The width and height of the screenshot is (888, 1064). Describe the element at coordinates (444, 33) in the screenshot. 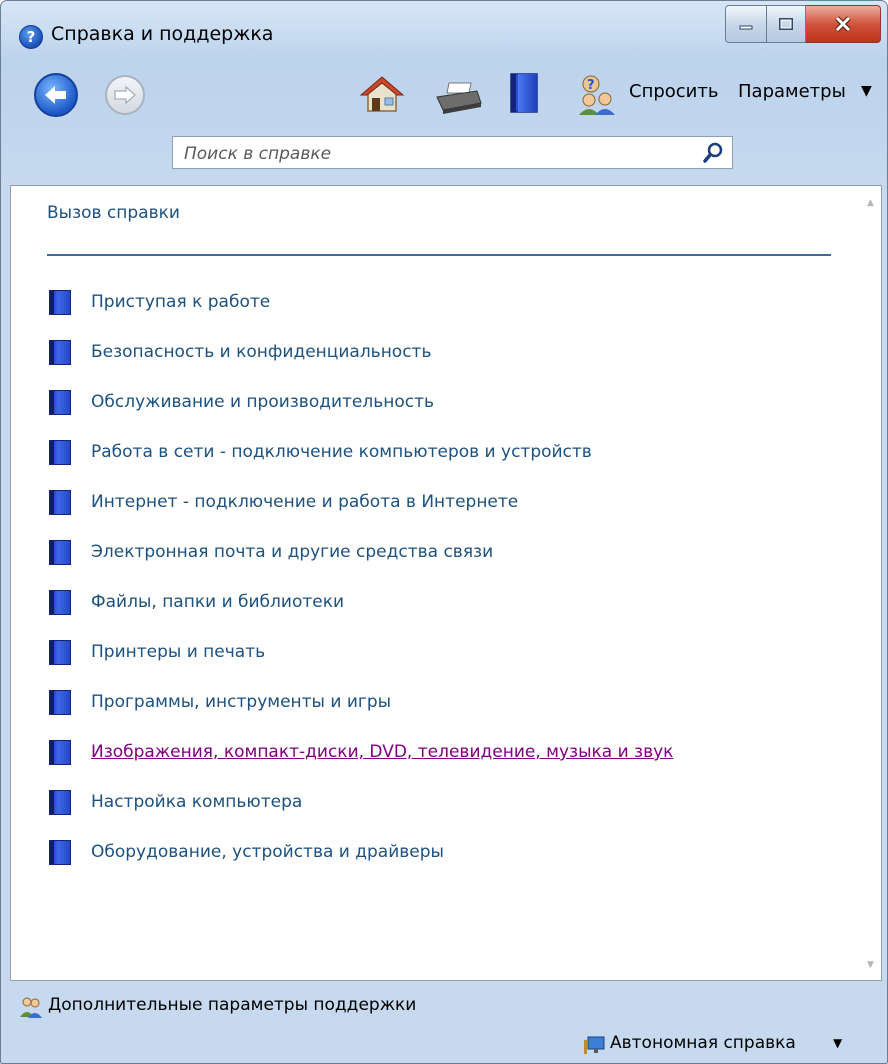

I see `title-bar: ? Справка и поддержка` at that location.